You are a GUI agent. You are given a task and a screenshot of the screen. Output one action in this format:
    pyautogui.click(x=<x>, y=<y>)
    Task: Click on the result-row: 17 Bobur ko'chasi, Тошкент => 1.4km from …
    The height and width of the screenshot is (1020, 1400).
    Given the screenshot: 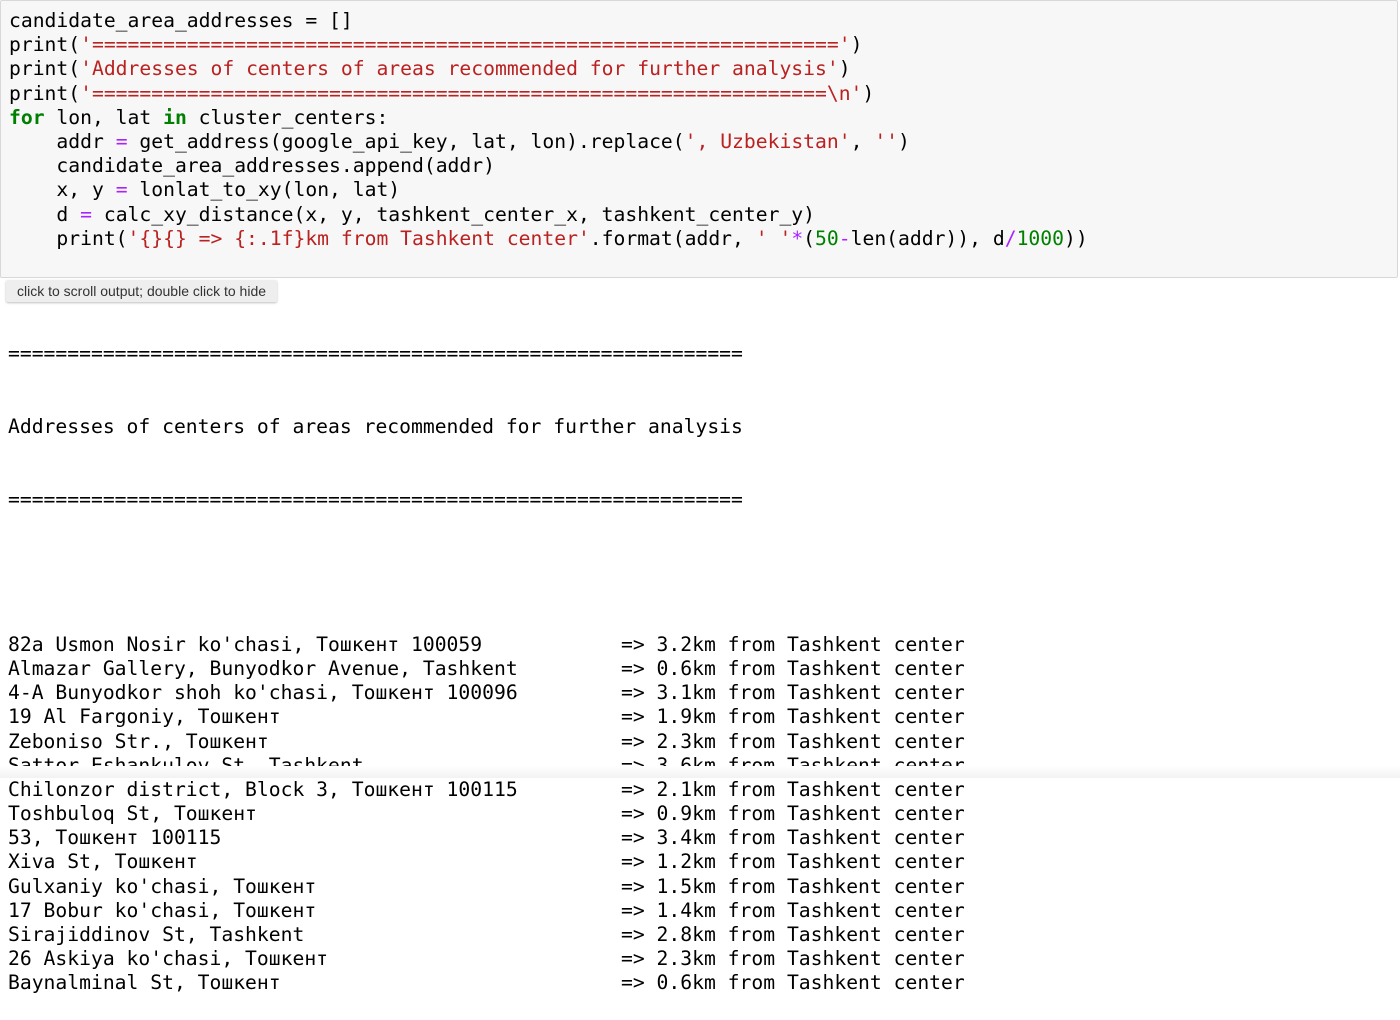 What is the action you would take?
    pyautogui.click(x=486, y=910)
    